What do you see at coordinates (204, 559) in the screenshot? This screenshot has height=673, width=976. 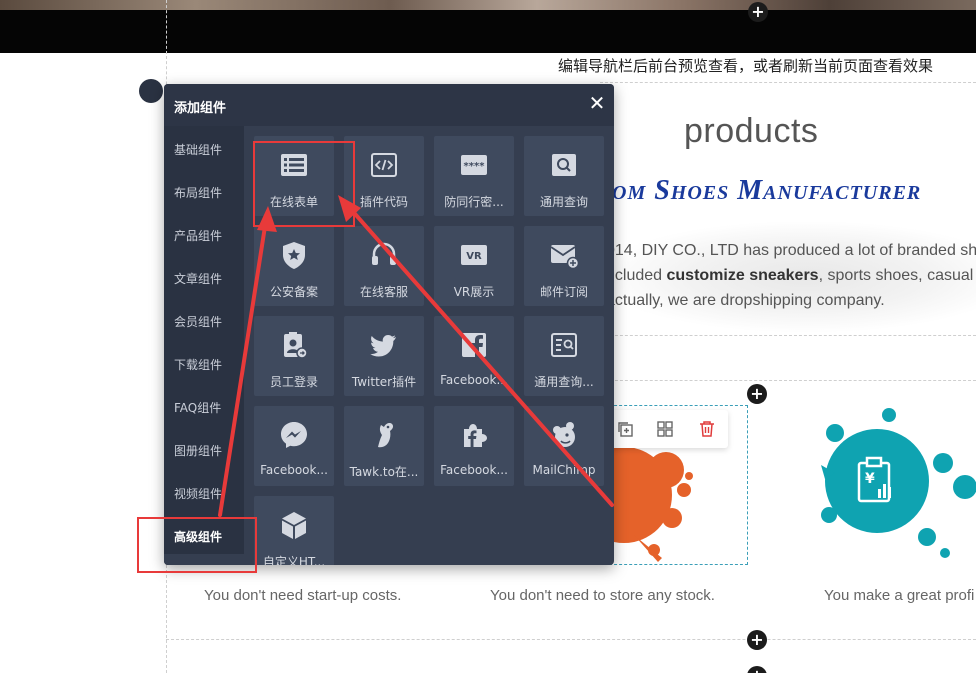 I see `active-category-highlight` at bounding box center [204, 559].